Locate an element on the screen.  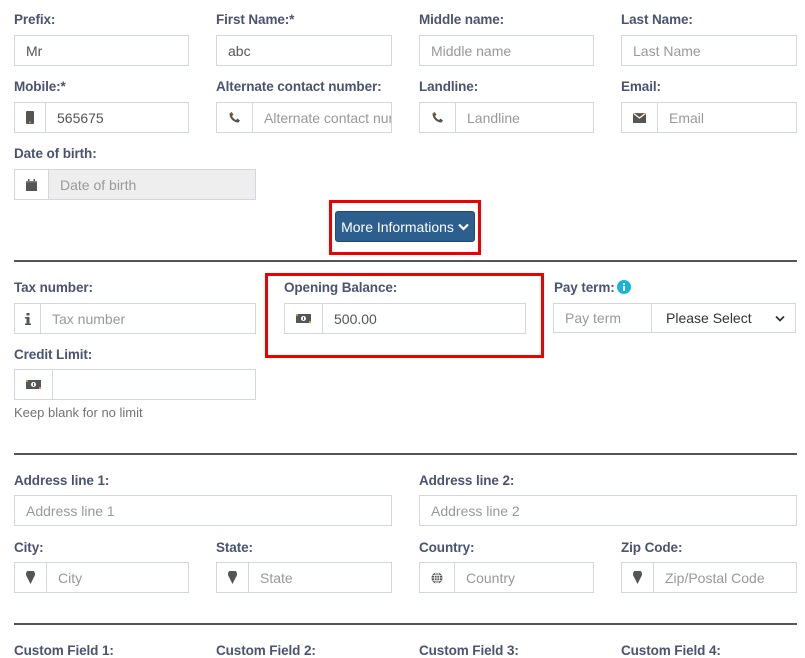
credit-limit-label: Credit Limit: is located at coordinates (53, 354).